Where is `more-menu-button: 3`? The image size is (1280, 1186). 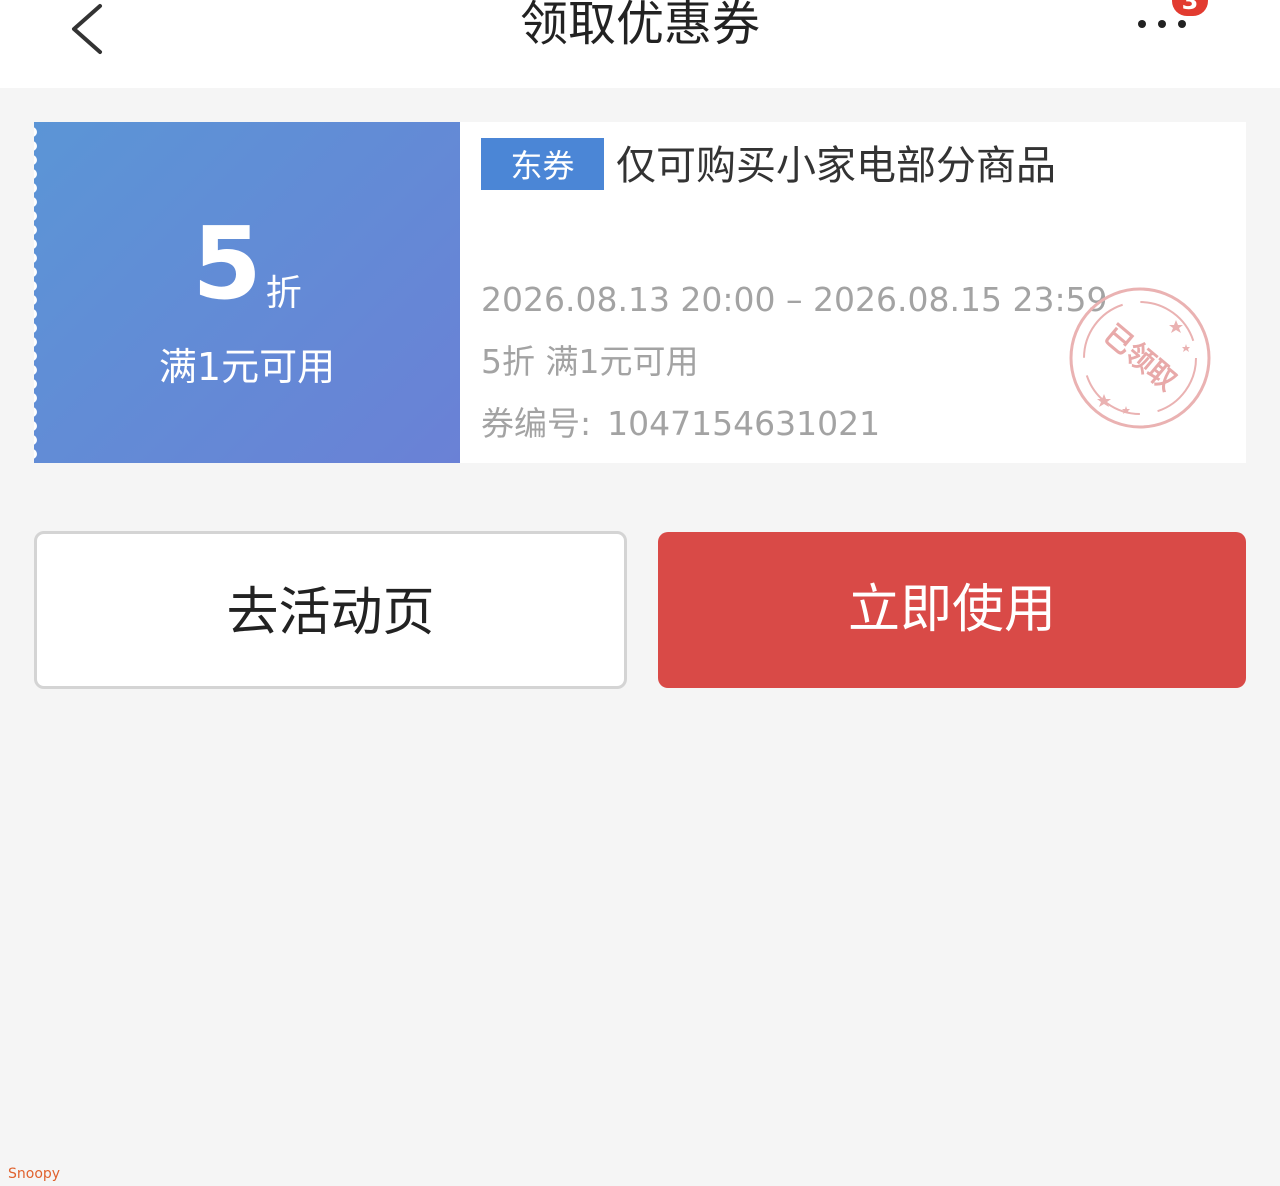 more-menu-button: 3 is located at coordinates (1168, 25).